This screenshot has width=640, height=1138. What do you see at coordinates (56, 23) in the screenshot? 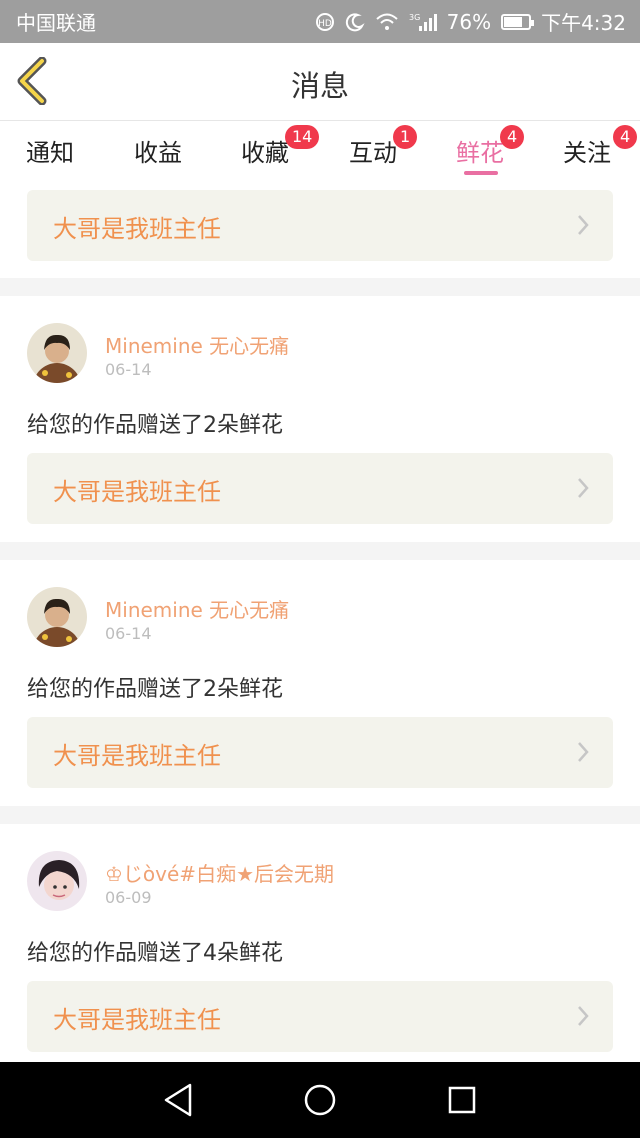
I see `carrier-label: 中国联通` at bounding box center [56, 23].